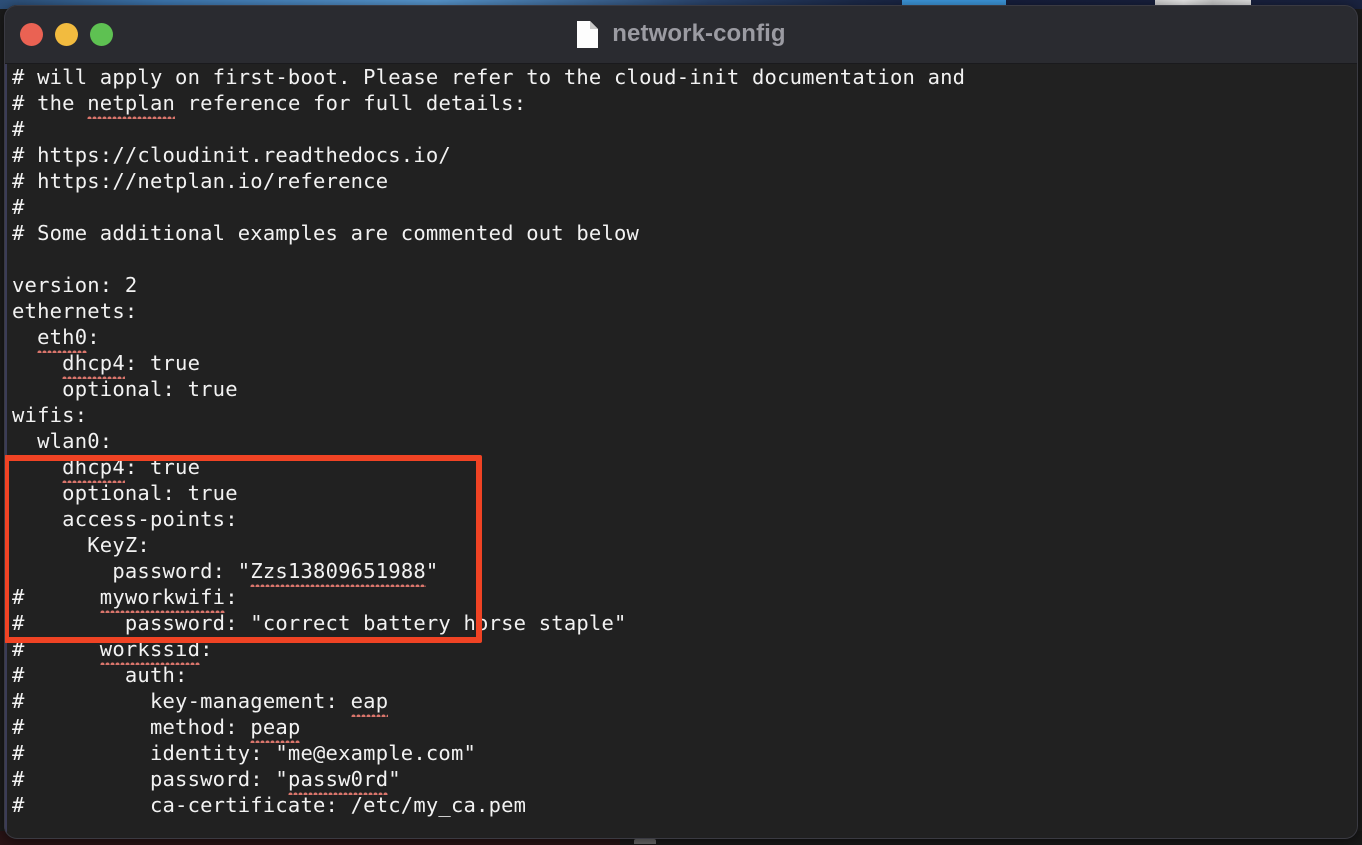 This screenshot has height=845, width=1362. Describe the element at coordinates (200, 703) in the screenshot. I see `code-line: # key-management: eap` at that location.